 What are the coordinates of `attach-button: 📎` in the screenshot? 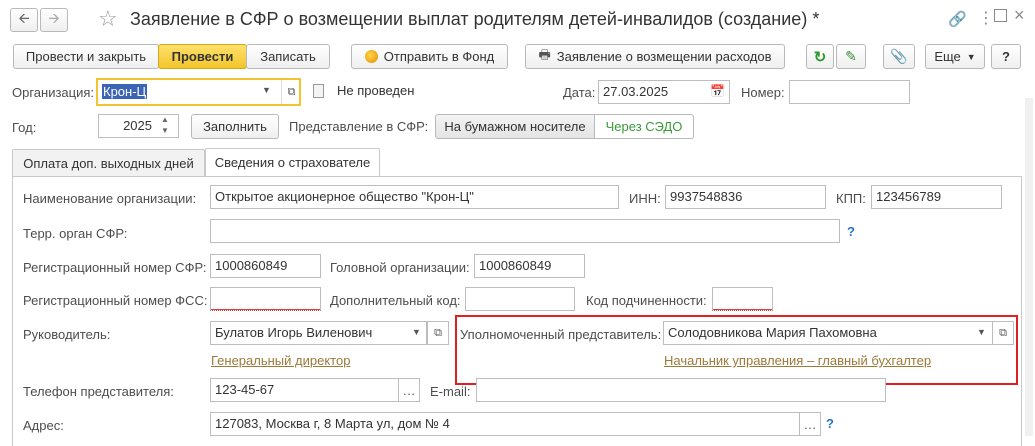 It's located at (899, 56).